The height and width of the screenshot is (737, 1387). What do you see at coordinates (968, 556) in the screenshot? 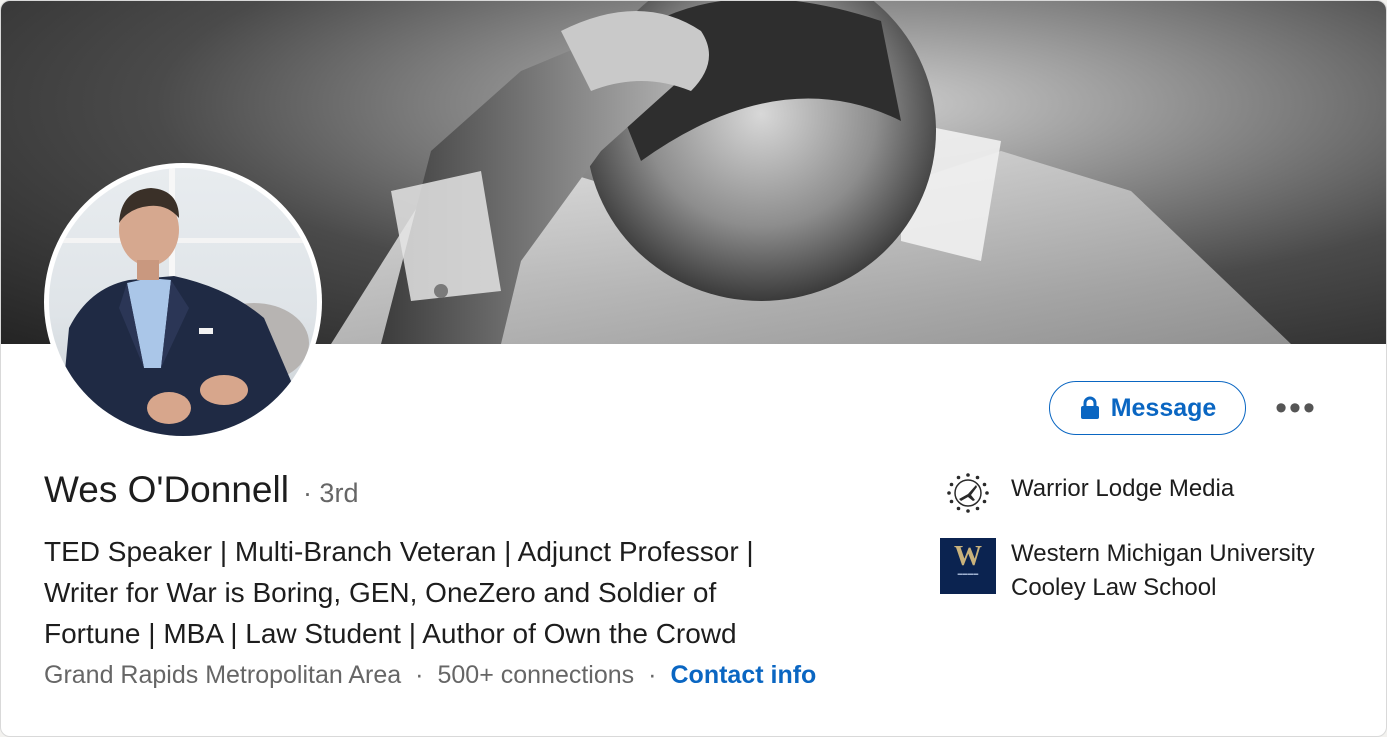
I see `wmu-logo-letter: W` at bounding box center [968, 556].